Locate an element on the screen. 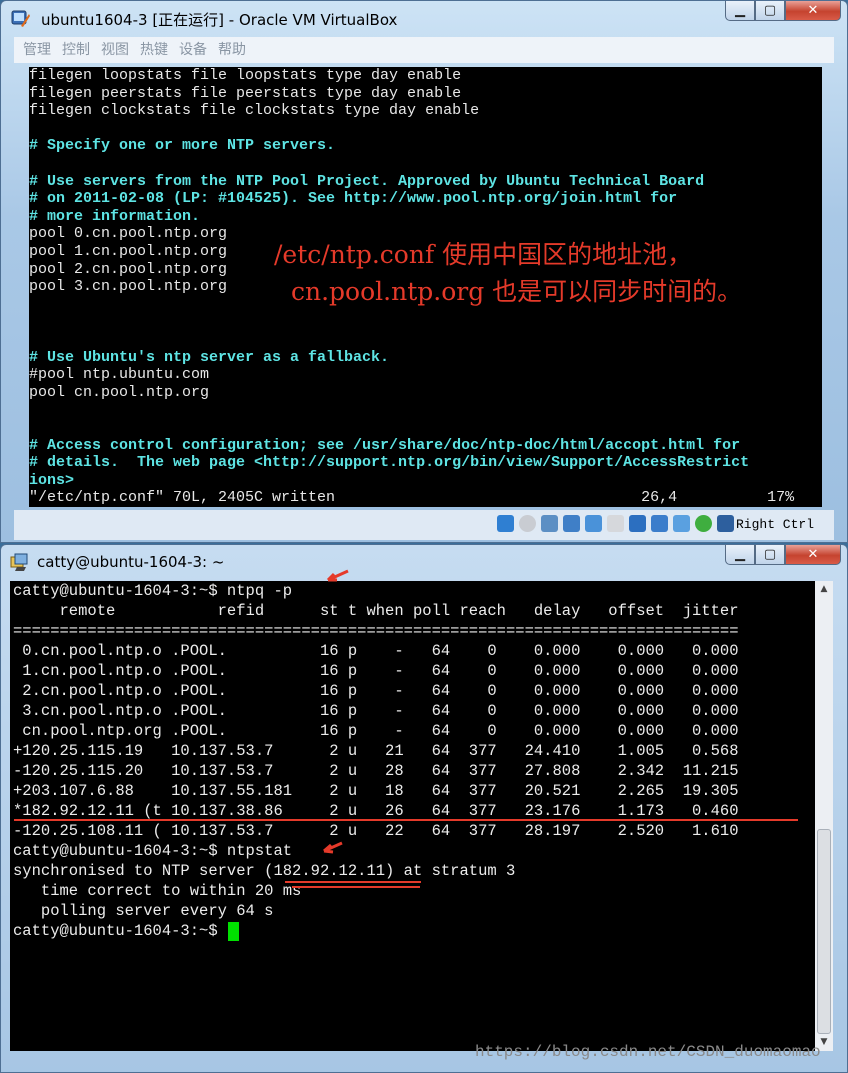 This screenshot has width=848, height=1073. menu-control: 控制 is located at coordinates (76, 50).